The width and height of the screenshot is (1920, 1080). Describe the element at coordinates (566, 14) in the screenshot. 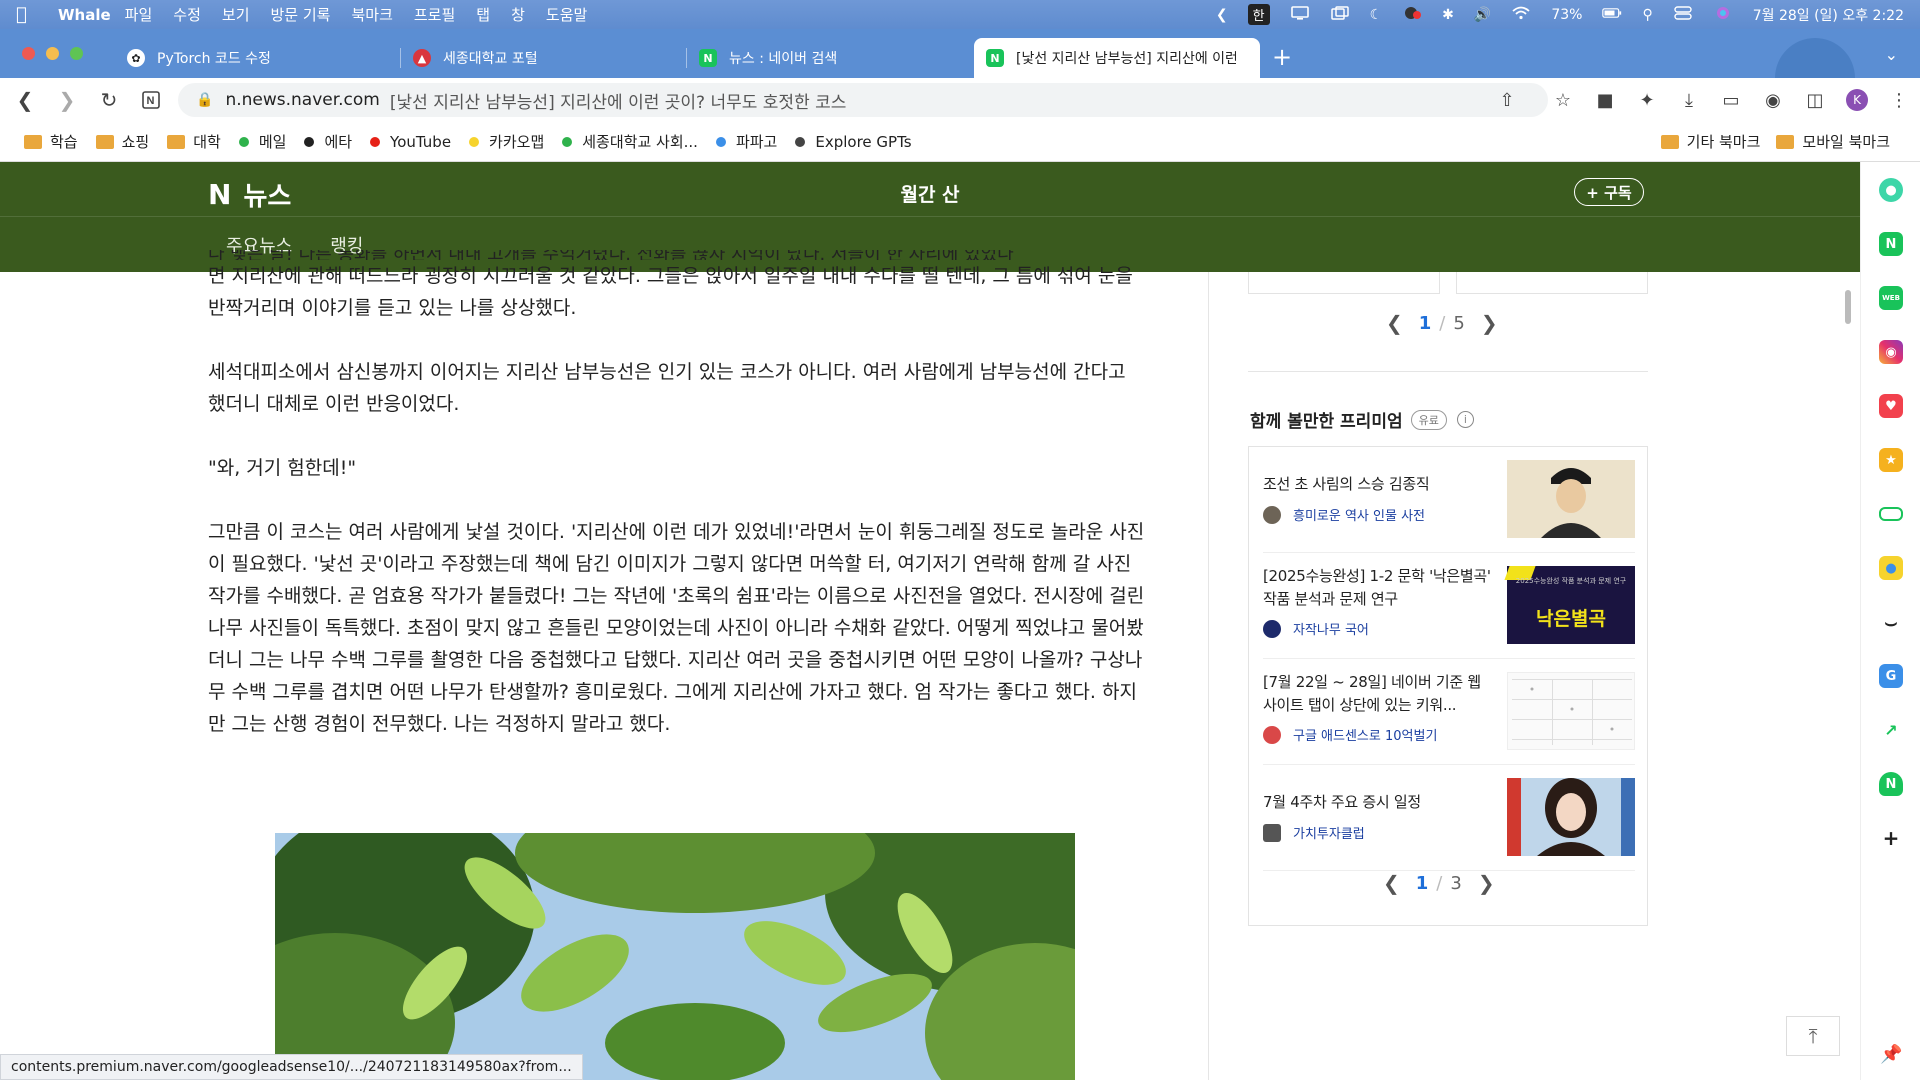

I see `menu-help: 도움말` at that location.